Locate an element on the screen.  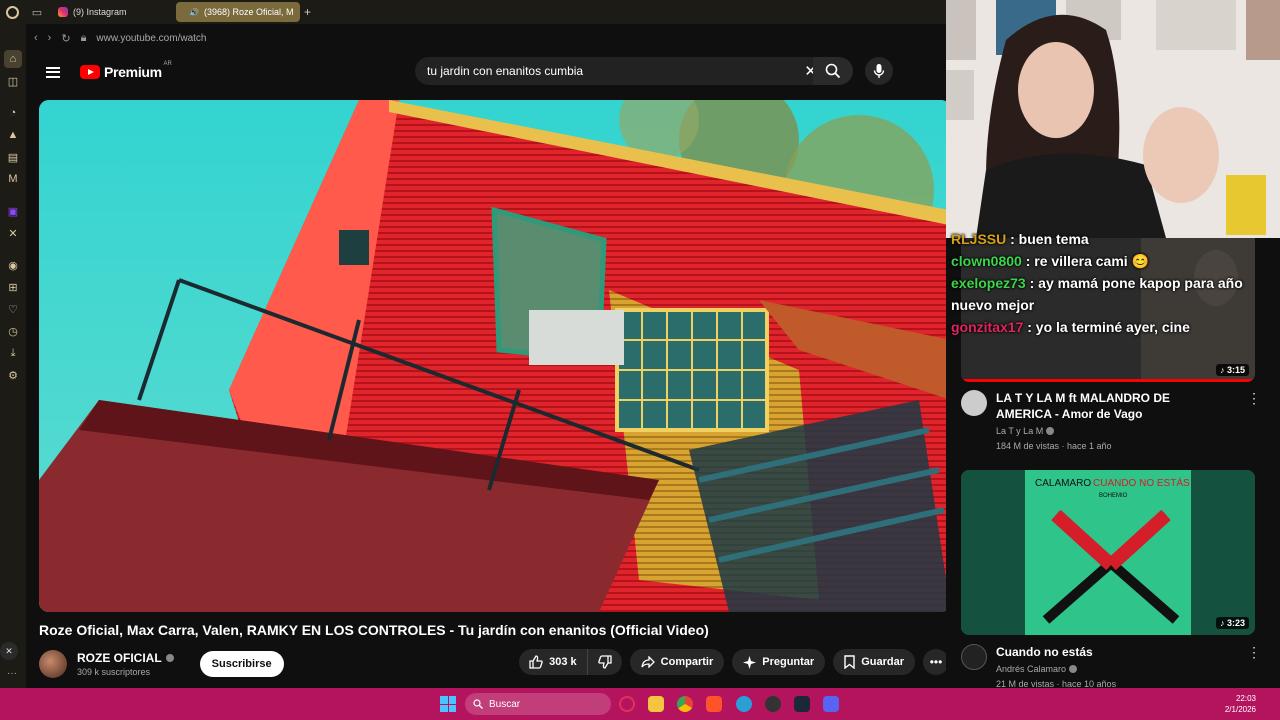
chrome-icon is located at coordinates (685, 704).